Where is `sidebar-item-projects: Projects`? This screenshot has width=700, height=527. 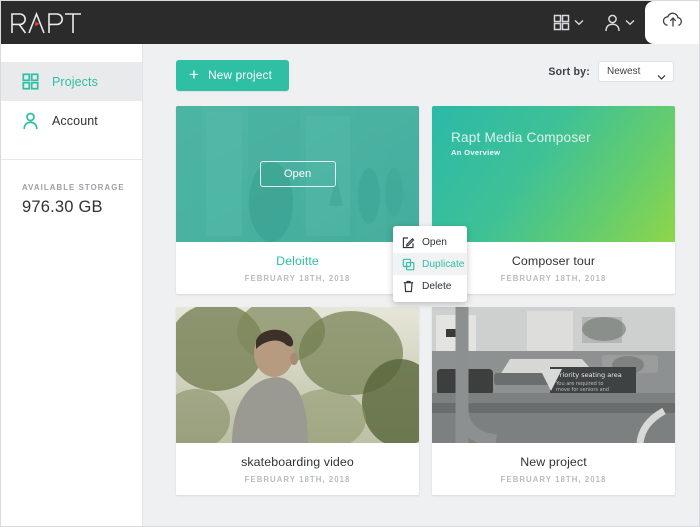 sidebar-item-projects: Projects is located at coordinates (71, 81).